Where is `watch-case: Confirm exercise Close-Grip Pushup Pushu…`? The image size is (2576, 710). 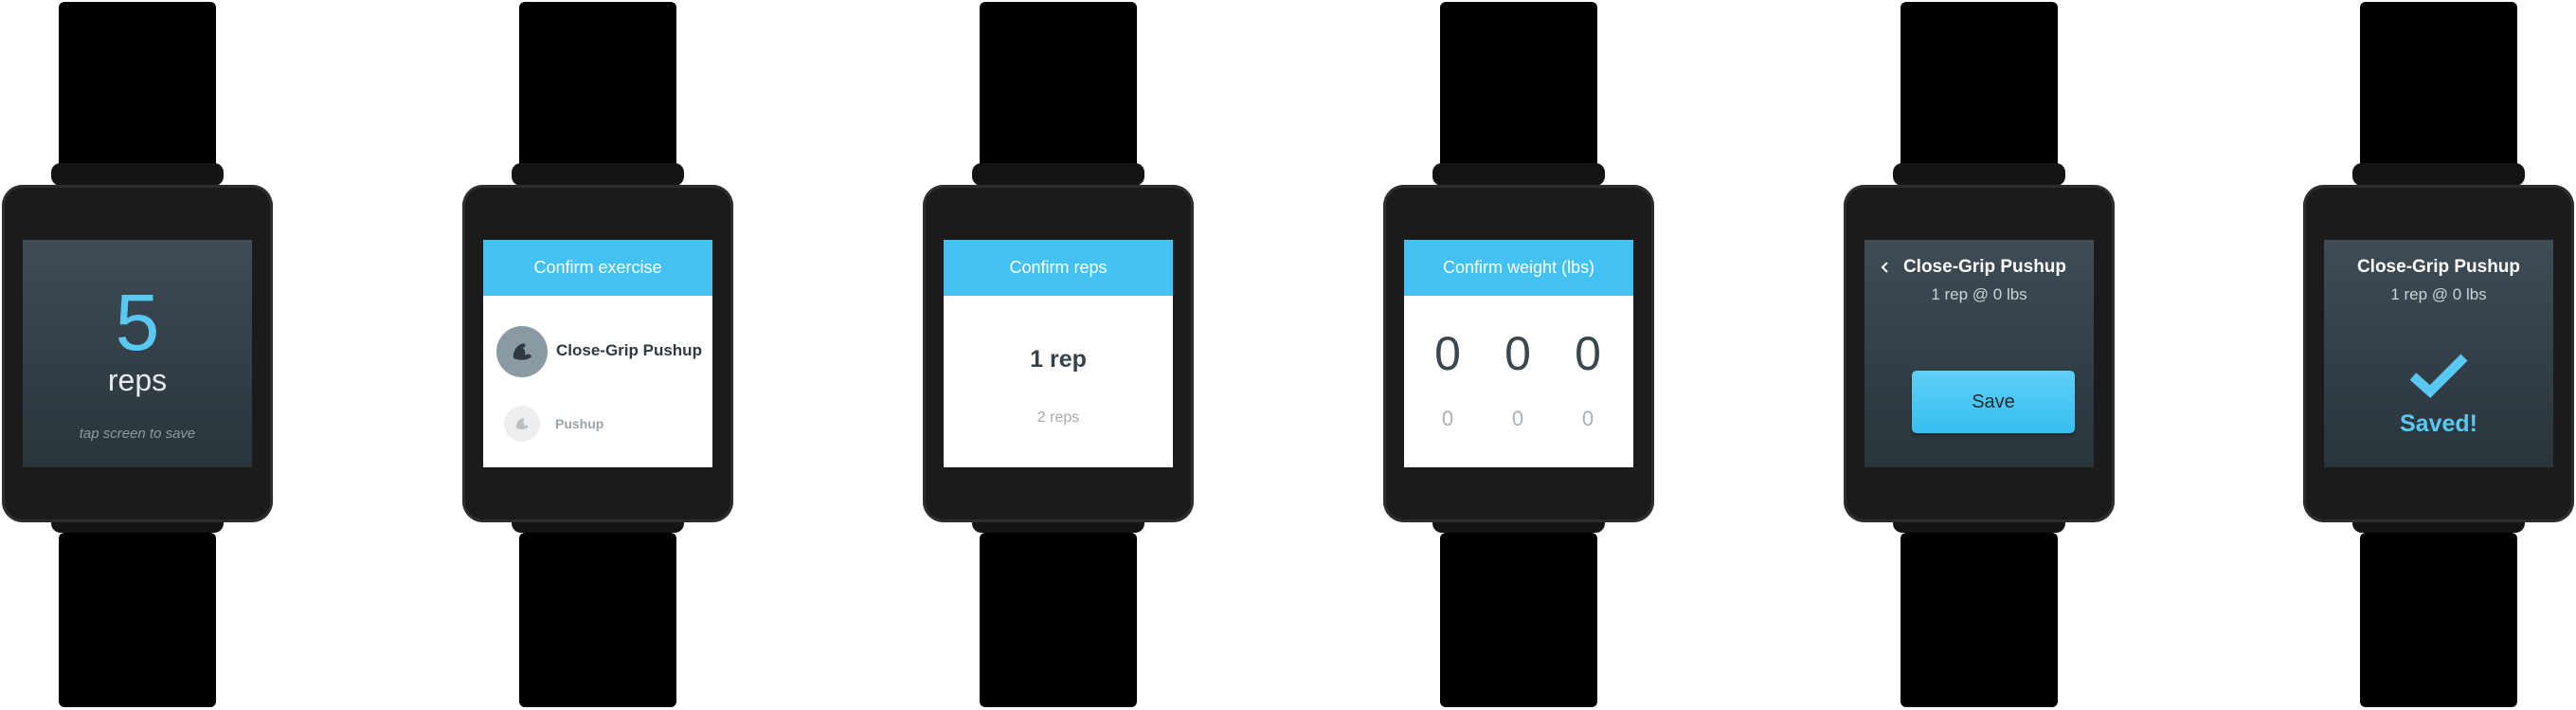 watch-case: Confirm exercise Close-Grip Pushup Pushu… is located at coordinates (597, 353).